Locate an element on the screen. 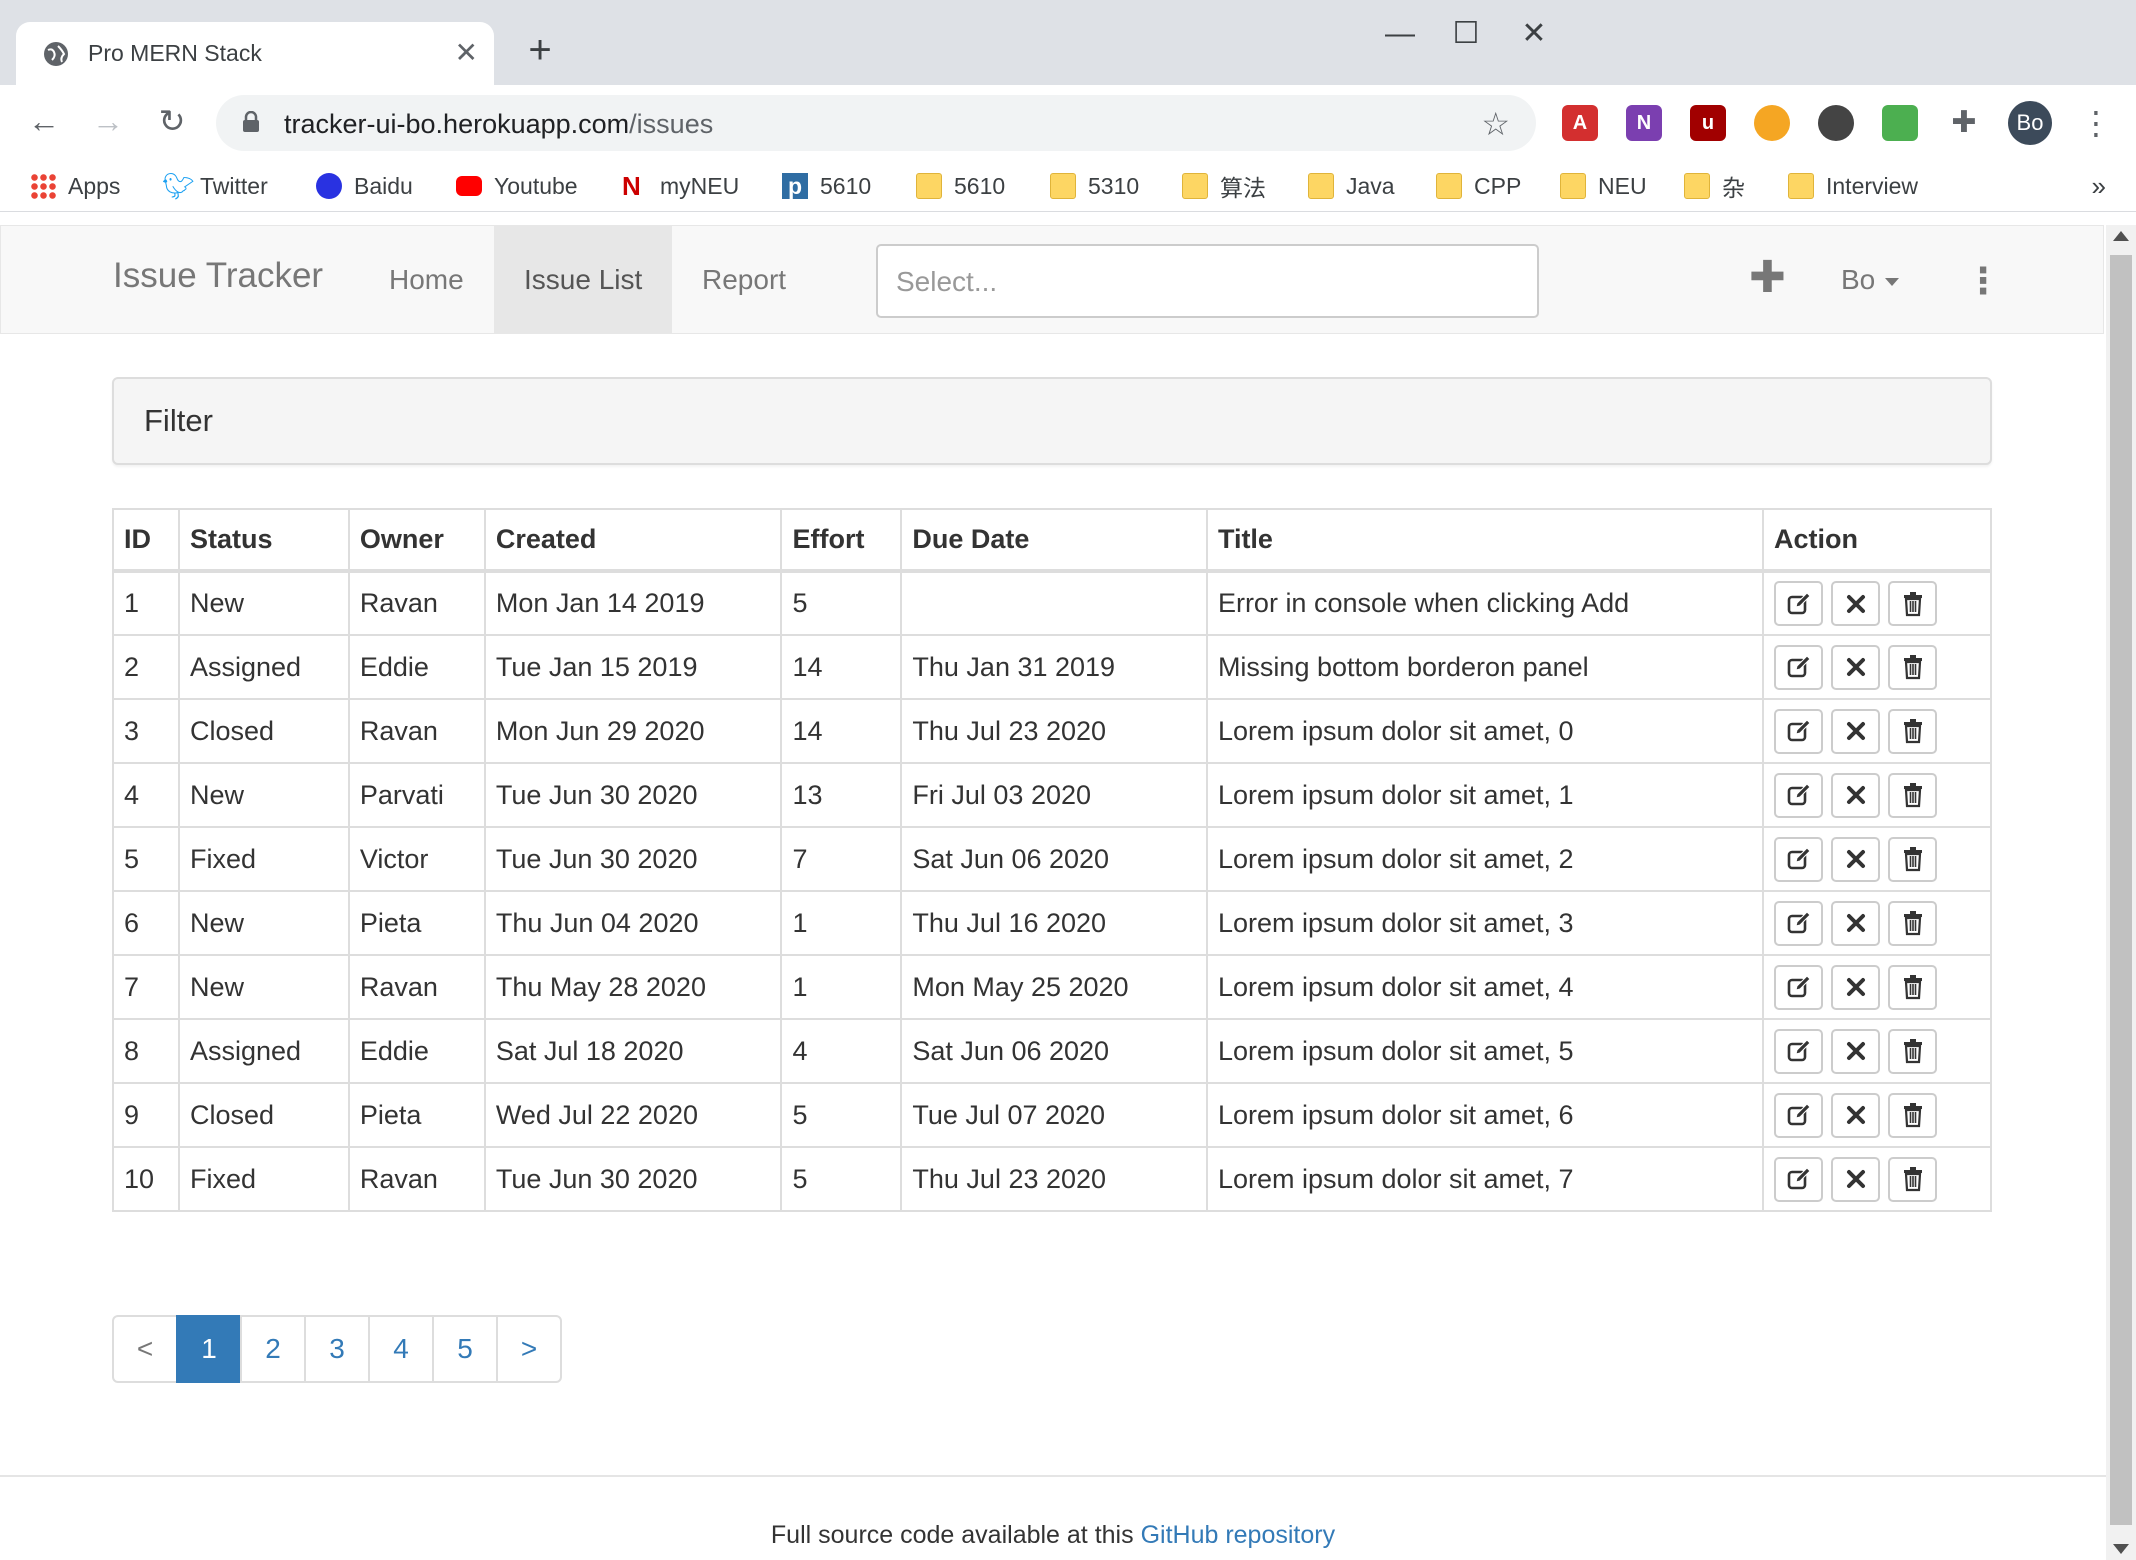  vertical-dots-icon: ⋮ is located at coordinates (1983, 281).